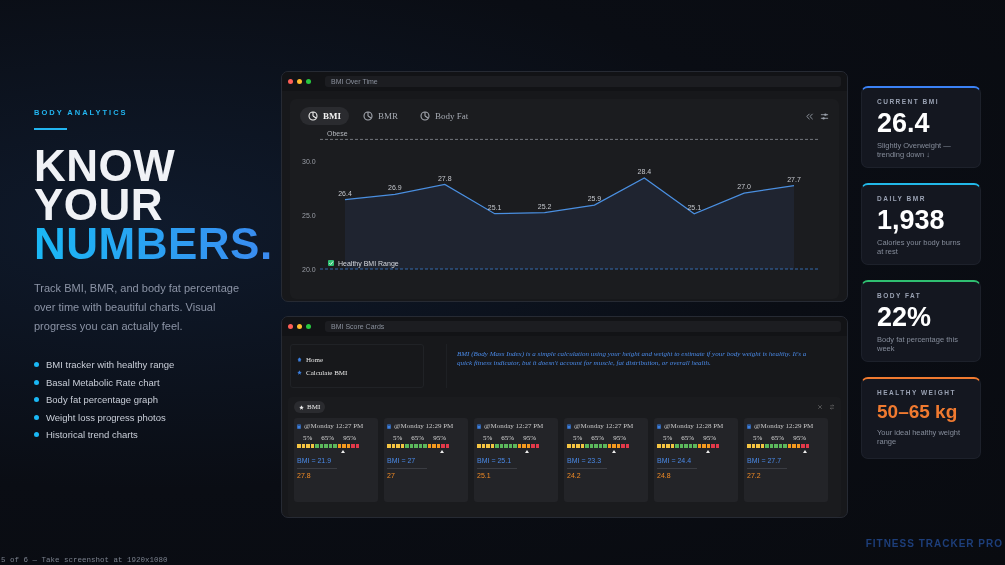 The width and height of the screenshot is (1005, 565). What do you see at coordinates (918, 412) in the screenshot?
I see `stat-value: 50–65 kg` at bounding box center [918, 412].